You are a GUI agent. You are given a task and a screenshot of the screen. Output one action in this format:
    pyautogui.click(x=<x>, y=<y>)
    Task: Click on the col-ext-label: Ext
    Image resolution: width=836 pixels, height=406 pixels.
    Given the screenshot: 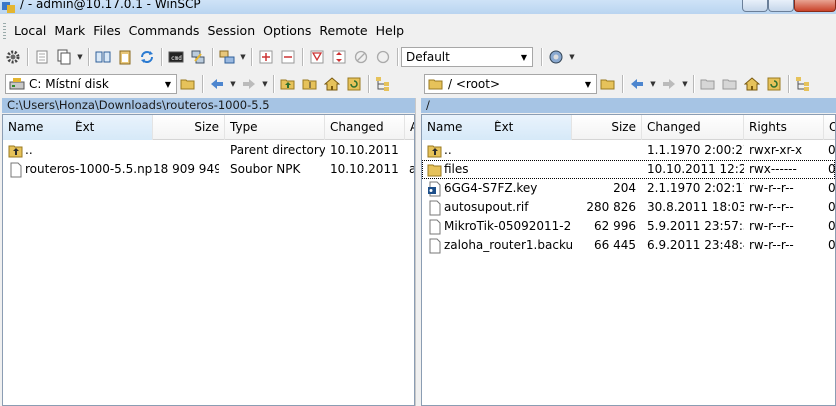 What is the action you would take?
    pyautogui.click(x=504, y=127)
    